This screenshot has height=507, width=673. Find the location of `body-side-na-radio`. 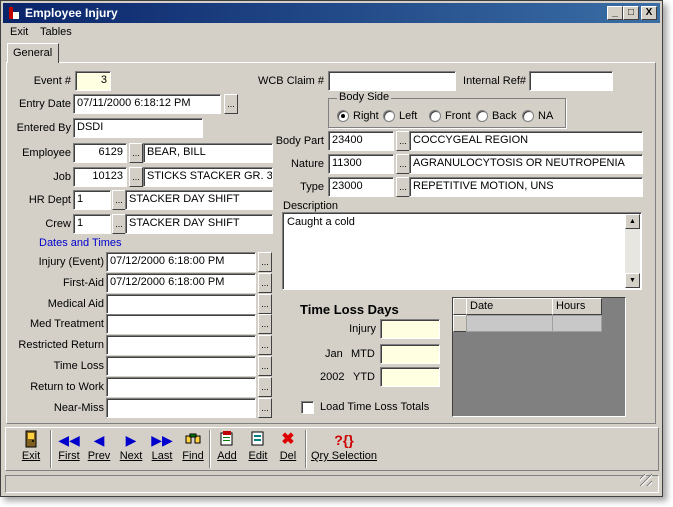

body-side-na-radio is located at coordinates (528, 116).